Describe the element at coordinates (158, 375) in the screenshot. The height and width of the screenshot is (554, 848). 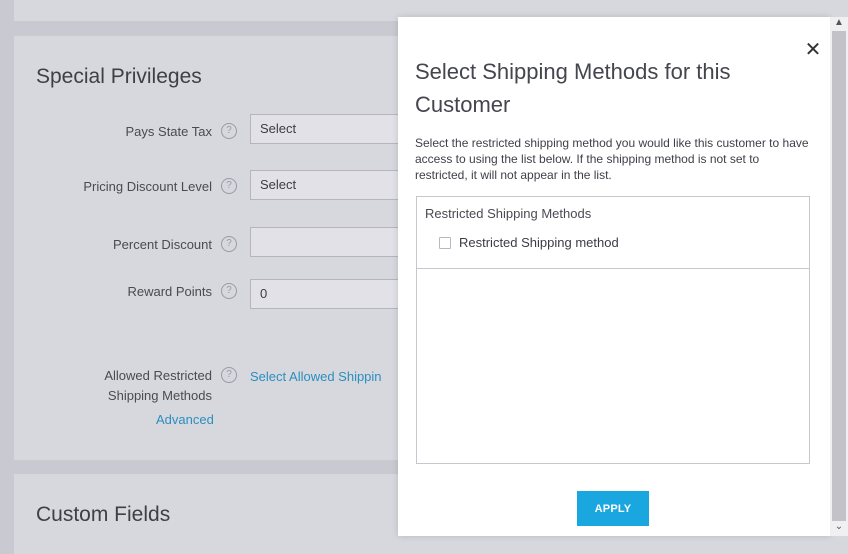
I see `allowed-restricted-label: Allowed Restricted` at that location.